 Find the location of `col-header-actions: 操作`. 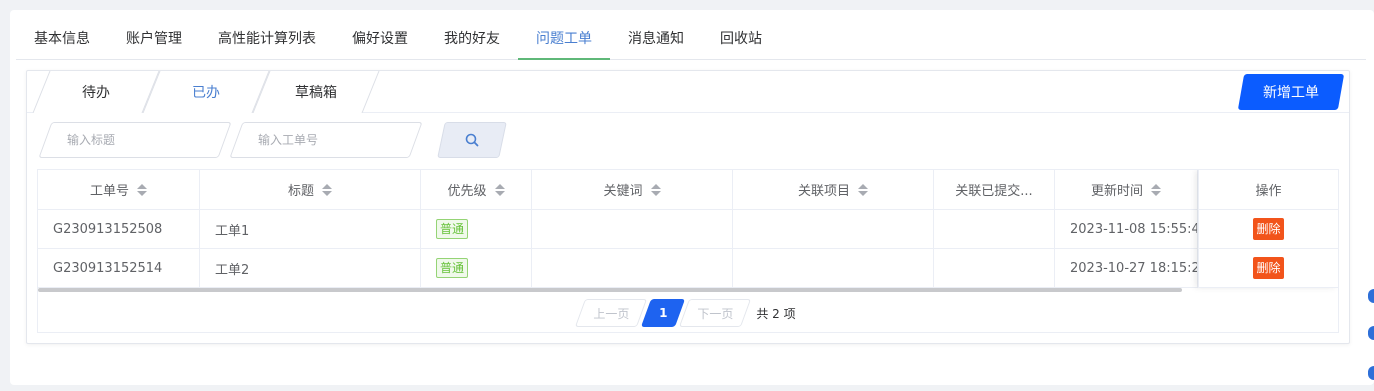

col-header-actions: 操作 is located at coordinates (1268, 190).